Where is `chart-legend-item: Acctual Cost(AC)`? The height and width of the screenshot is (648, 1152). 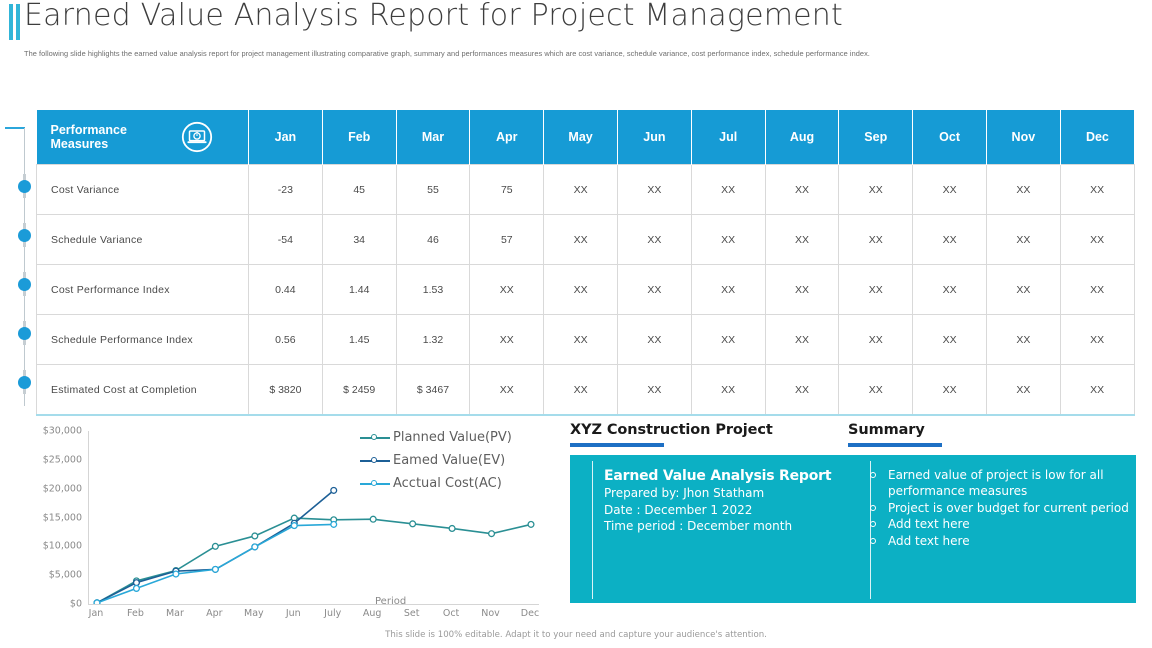
chart-legend-item: Acctual Cost(AC) is located at coordinates (455, 483).